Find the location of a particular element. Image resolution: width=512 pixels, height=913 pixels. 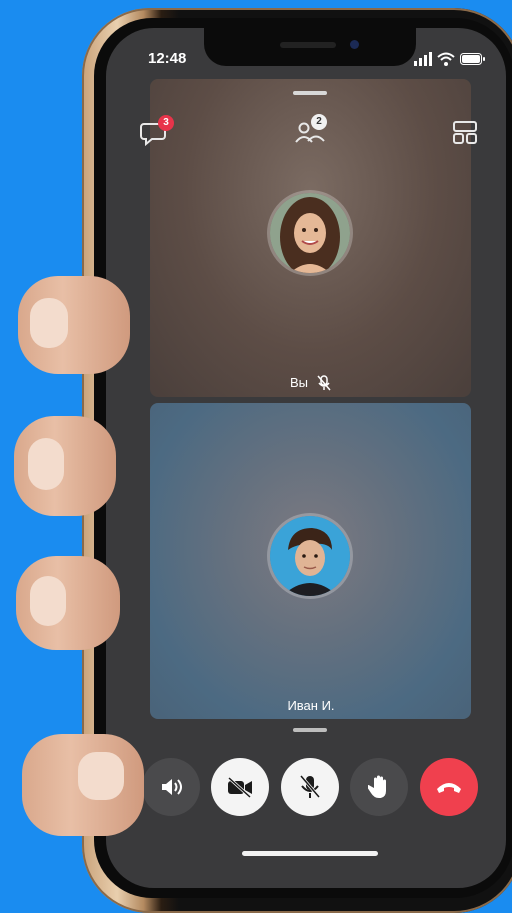

home-indicator is located at coordinates (310, 853).